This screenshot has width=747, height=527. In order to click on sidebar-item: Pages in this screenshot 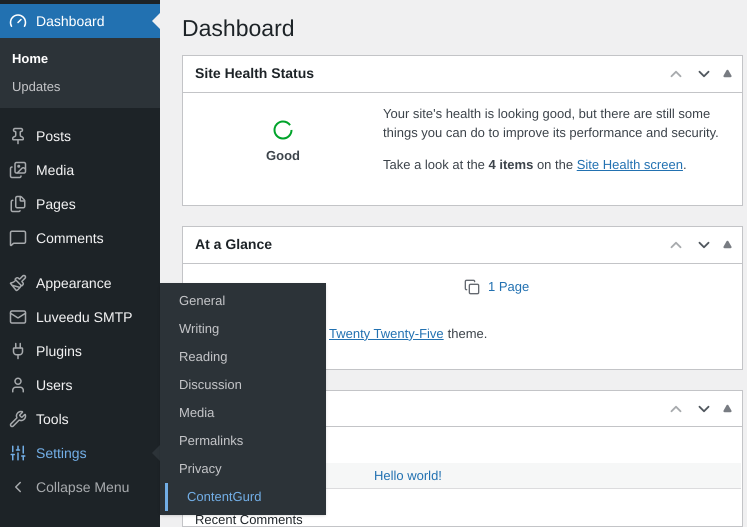, I will do `click(80, 204)`.